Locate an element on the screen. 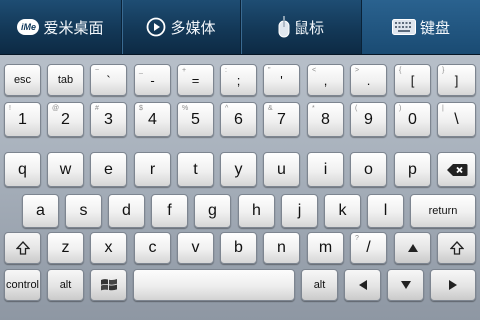 This screenshot has width=480, height=320. key-p: p is located at coordinates (412, 169).